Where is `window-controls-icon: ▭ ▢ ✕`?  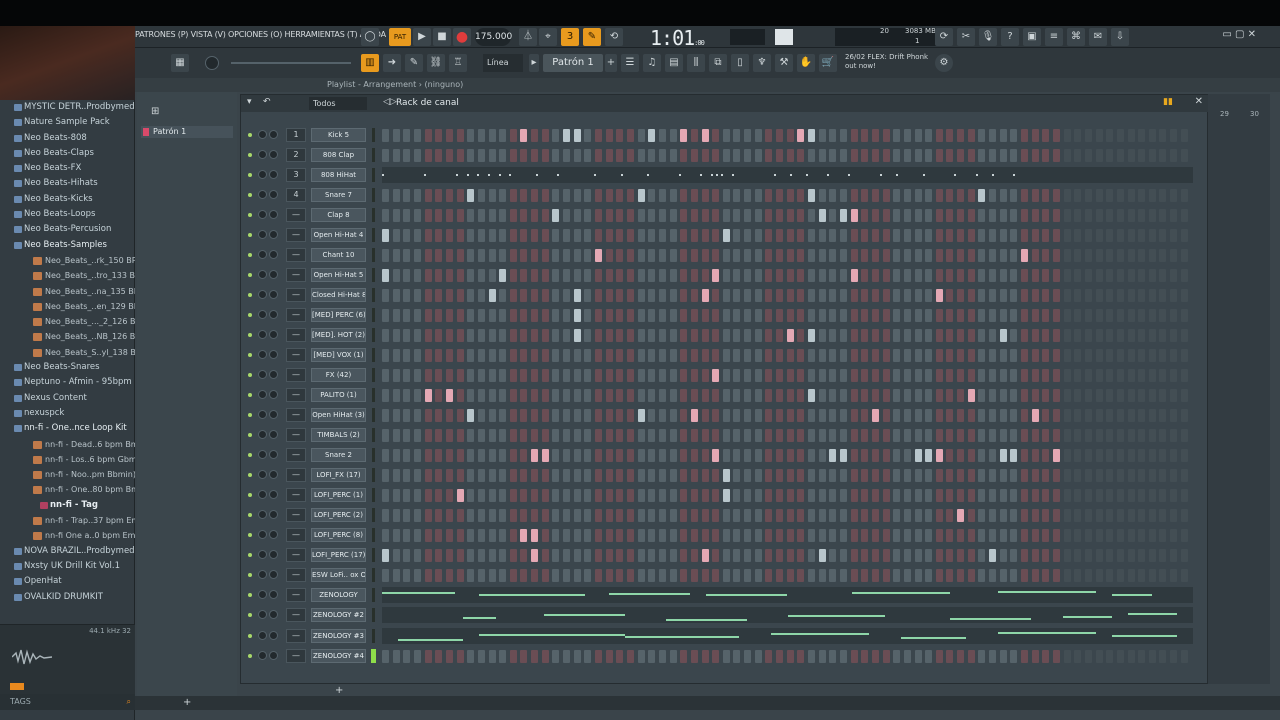 window-controls-icon: ▭ ▢ ✕ is located at coordinates (1239, 34).